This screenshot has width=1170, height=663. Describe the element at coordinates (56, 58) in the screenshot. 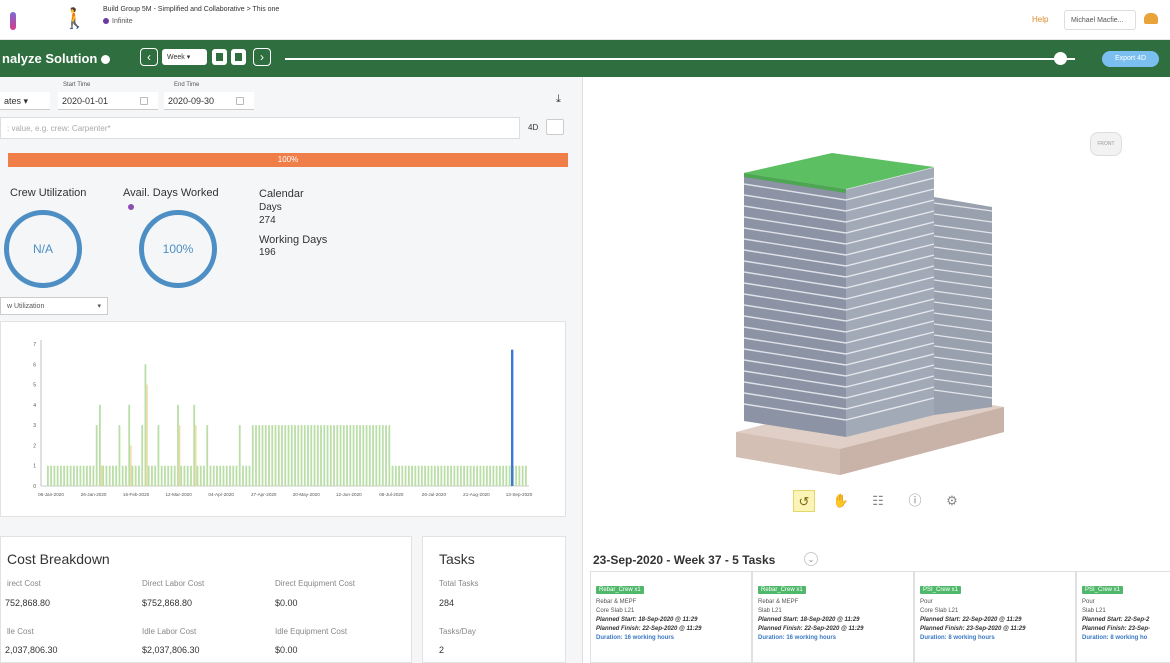

I see `page-title: nalyze Solution` at that location.